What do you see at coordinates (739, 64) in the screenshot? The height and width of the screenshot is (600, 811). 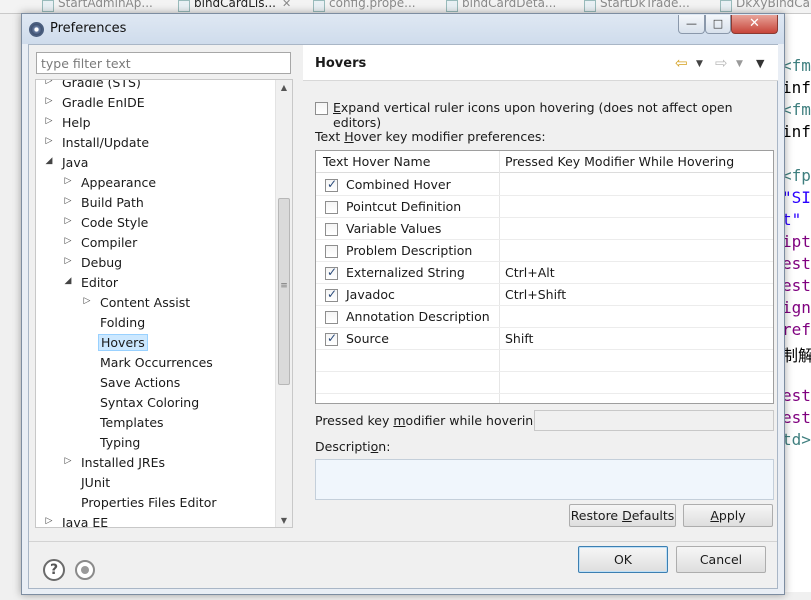 I see `forward-dropdown-icon: ▼` at bounding box center [739, 64].